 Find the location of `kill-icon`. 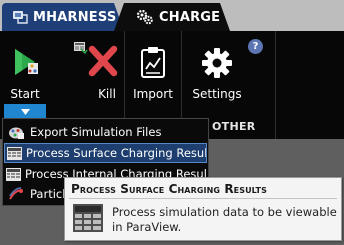

kill-icon is located at coordinates (103, 61).